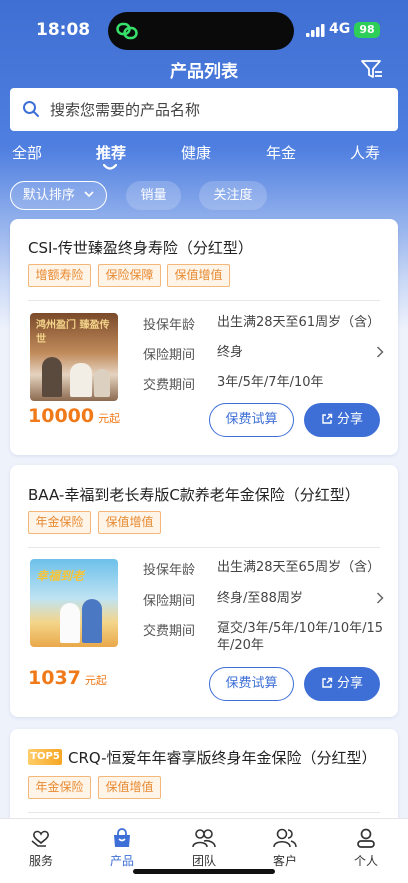 Image resolution: width=408 pixels, height=883 pixels. Describe the element at coordinates (315, 30) in the screenshot. I see `signal-icon` at that location.